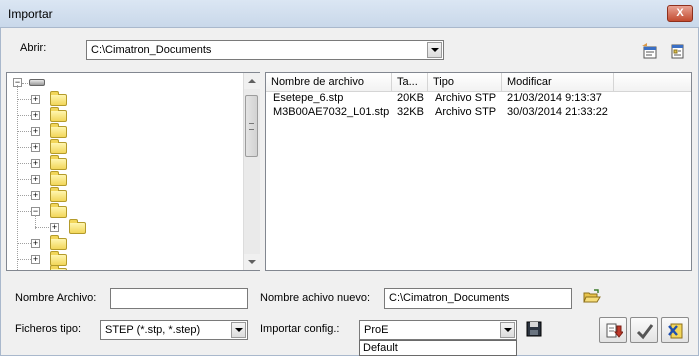 The height and width of the screenshot is (356, 699). I want to click on file-name-label: Nombre Archivo:, so click(56, 298).